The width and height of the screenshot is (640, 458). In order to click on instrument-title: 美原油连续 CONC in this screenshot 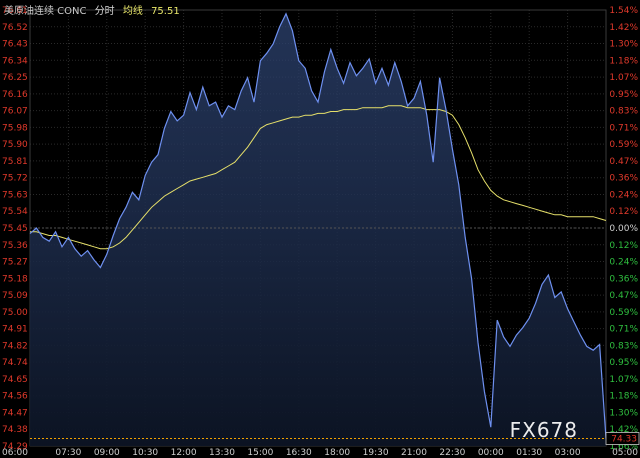, I will do `click(45, 11)`.